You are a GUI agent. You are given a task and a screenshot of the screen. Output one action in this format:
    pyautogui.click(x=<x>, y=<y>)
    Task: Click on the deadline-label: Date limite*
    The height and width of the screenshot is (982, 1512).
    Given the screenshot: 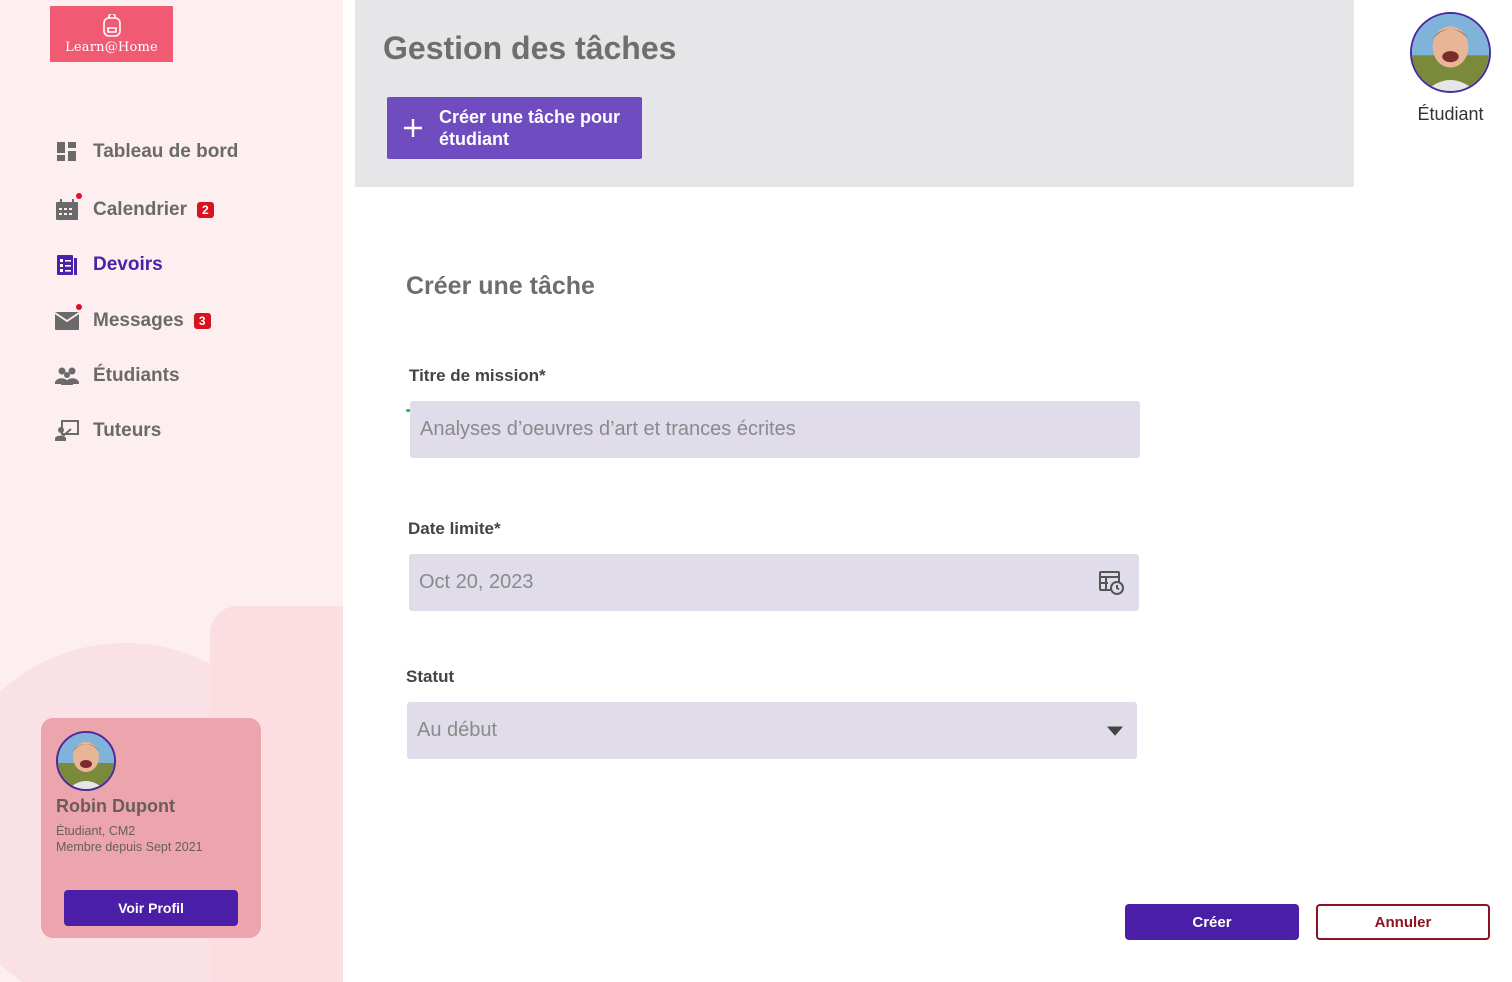 What is the action you would take?
    pyautogui.click(x=454, y=528)
    